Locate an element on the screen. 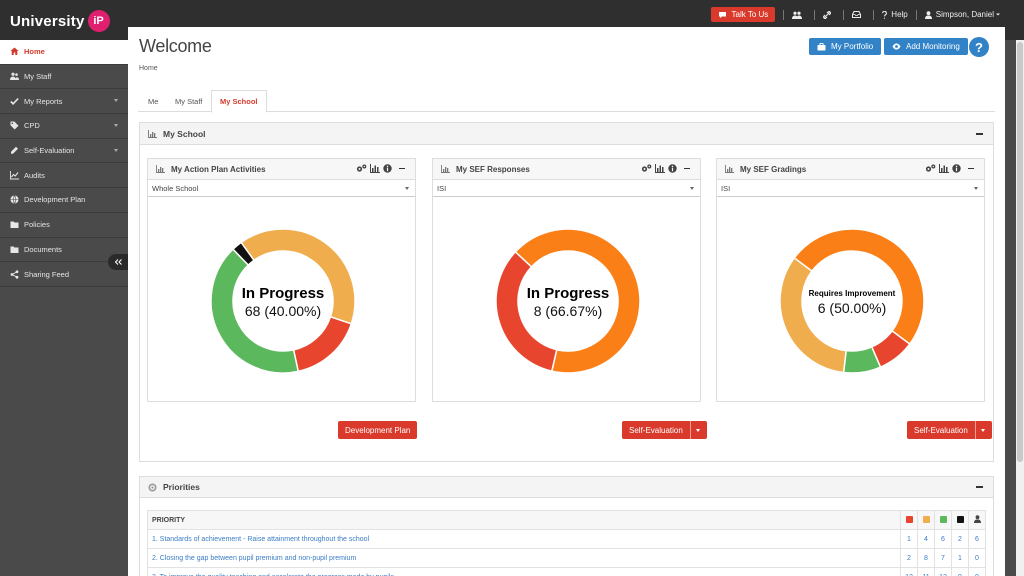  group-icon is located at coordinates (799, 15).